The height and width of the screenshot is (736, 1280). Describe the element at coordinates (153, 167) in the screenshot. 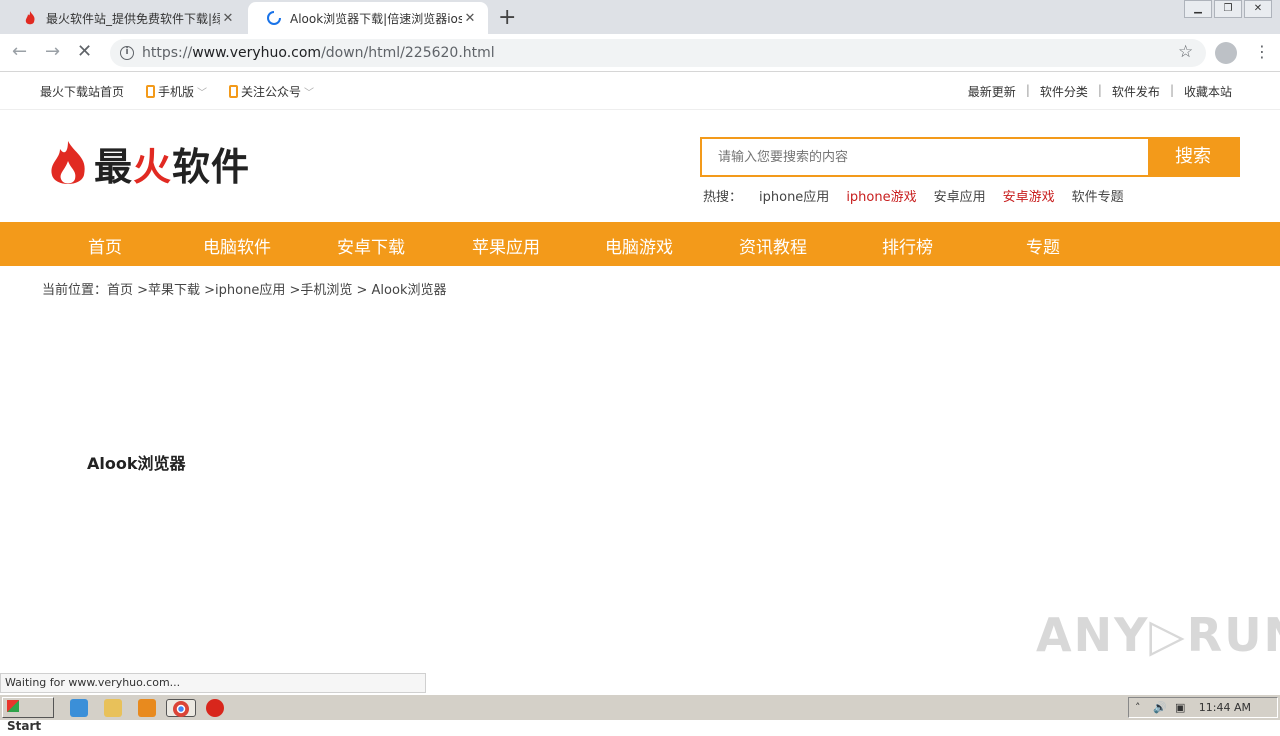

I see `logo-text-red: 火` at that location.